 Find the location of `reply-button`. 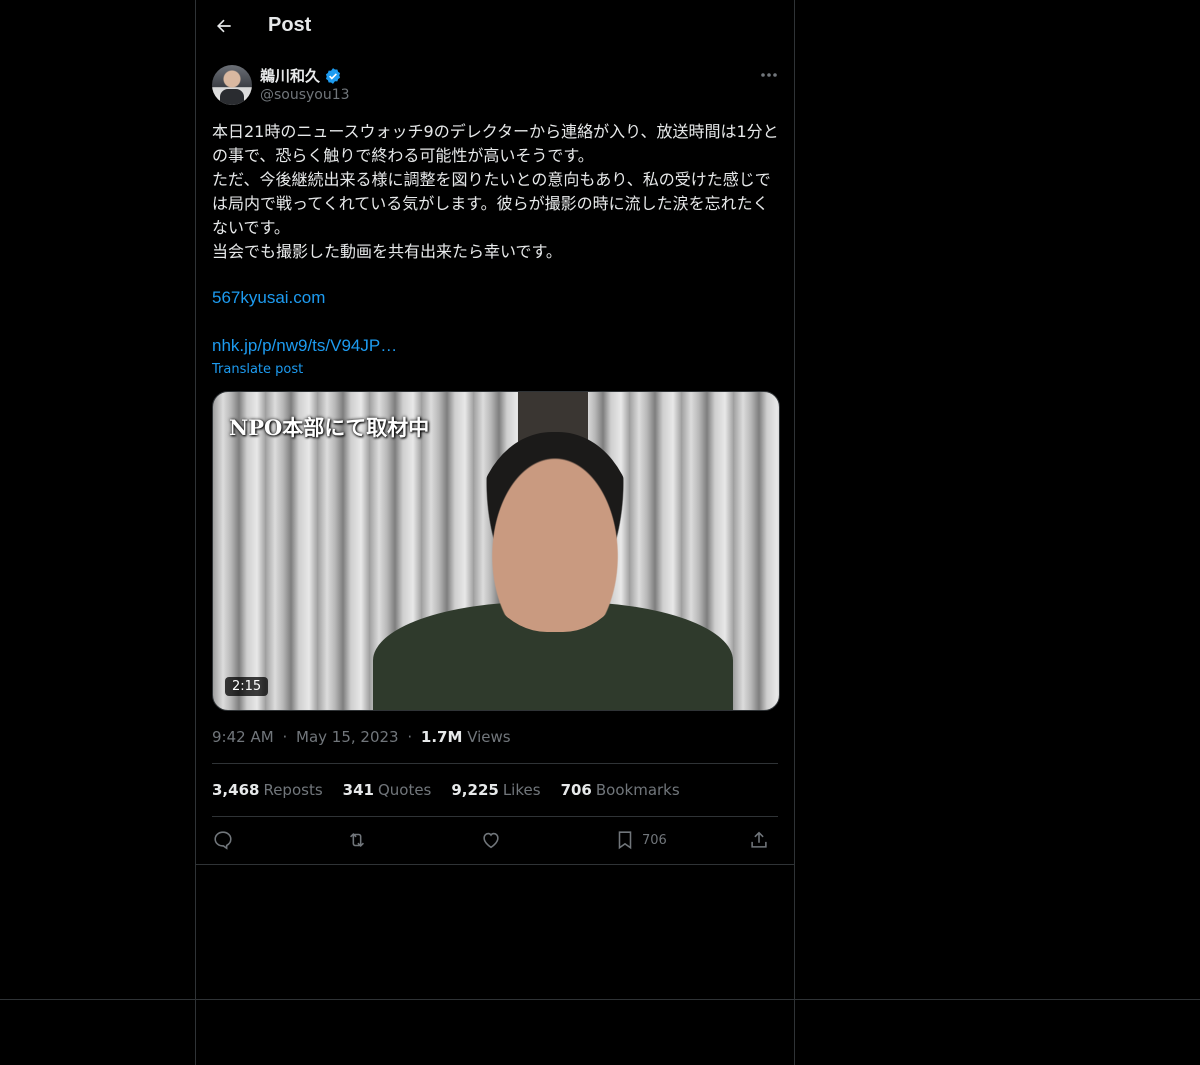

reply-button is located at coordinates (223, 840).